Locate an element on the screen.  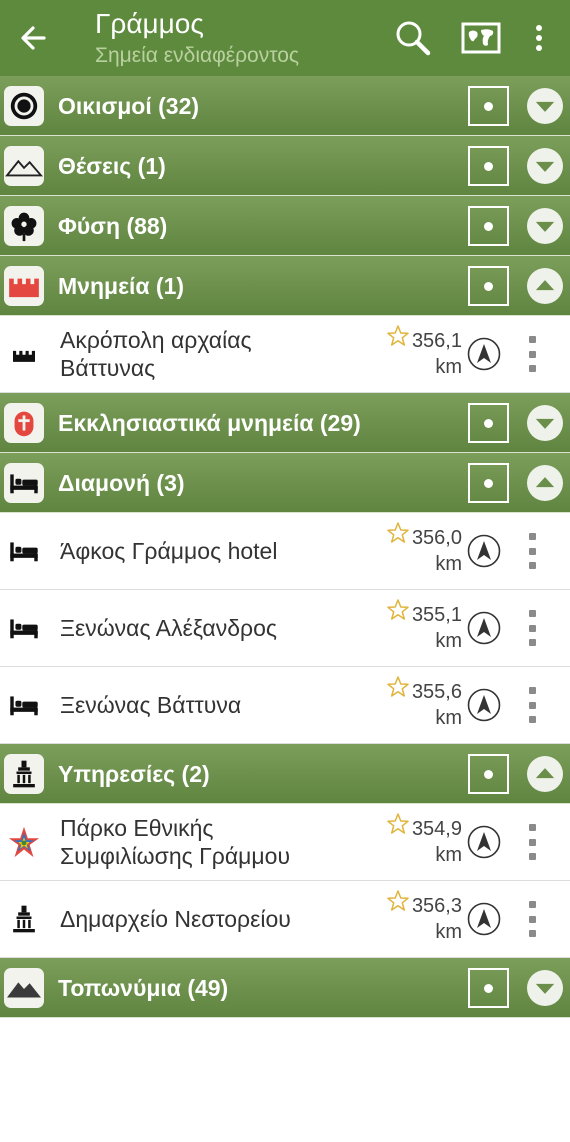
list-item: Άφκος Γράμμος hotel 356,0 km is located at coordinates (285, 551).